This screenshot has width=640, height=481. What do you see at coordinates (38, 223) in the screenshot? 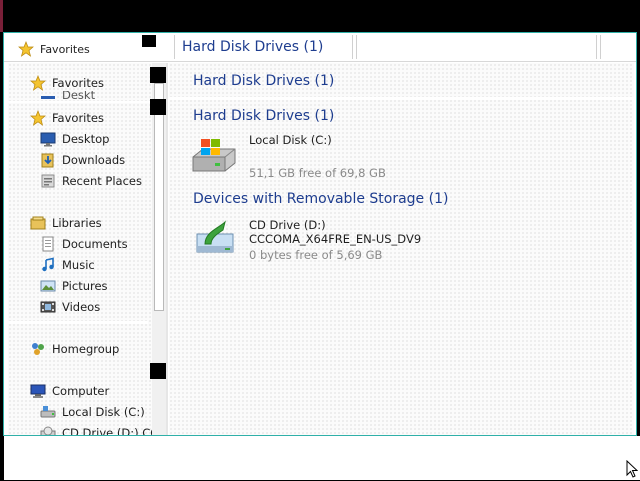
I see `libraries-icon` at bounding box center [38, 223].